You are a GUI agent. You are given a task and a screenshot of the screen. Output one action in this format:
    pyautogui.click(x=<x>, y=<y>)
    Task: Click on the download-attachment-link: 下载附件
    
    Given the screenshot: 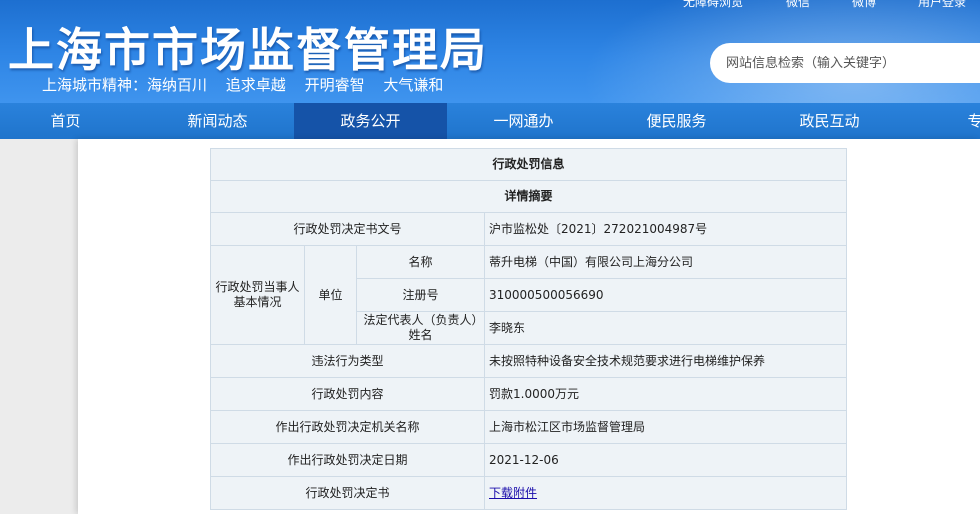 What is the action you would take?
    pyautogui.click(x=513, y=493)
    